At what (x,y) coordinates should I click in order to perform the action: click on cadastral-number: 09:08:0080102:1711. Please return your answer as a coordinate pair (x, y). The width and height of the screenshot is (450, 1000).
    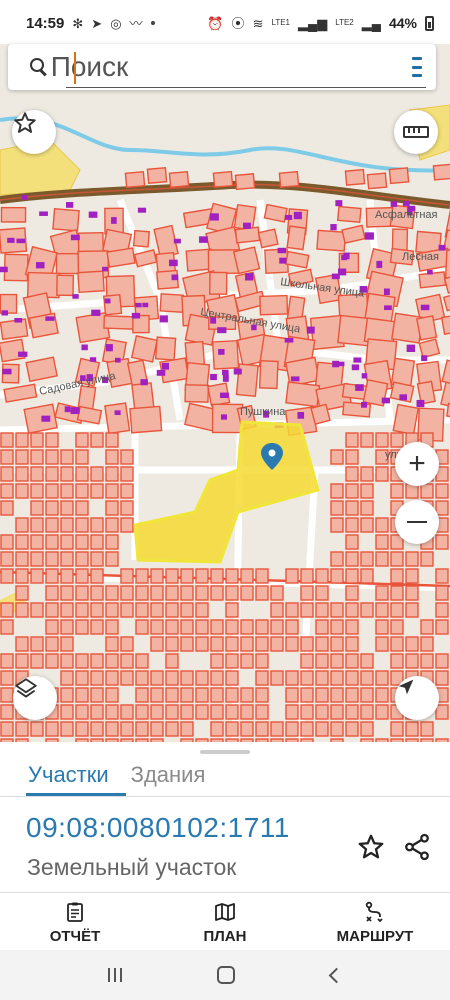
    Looking at the image, I should click on (158, 828).